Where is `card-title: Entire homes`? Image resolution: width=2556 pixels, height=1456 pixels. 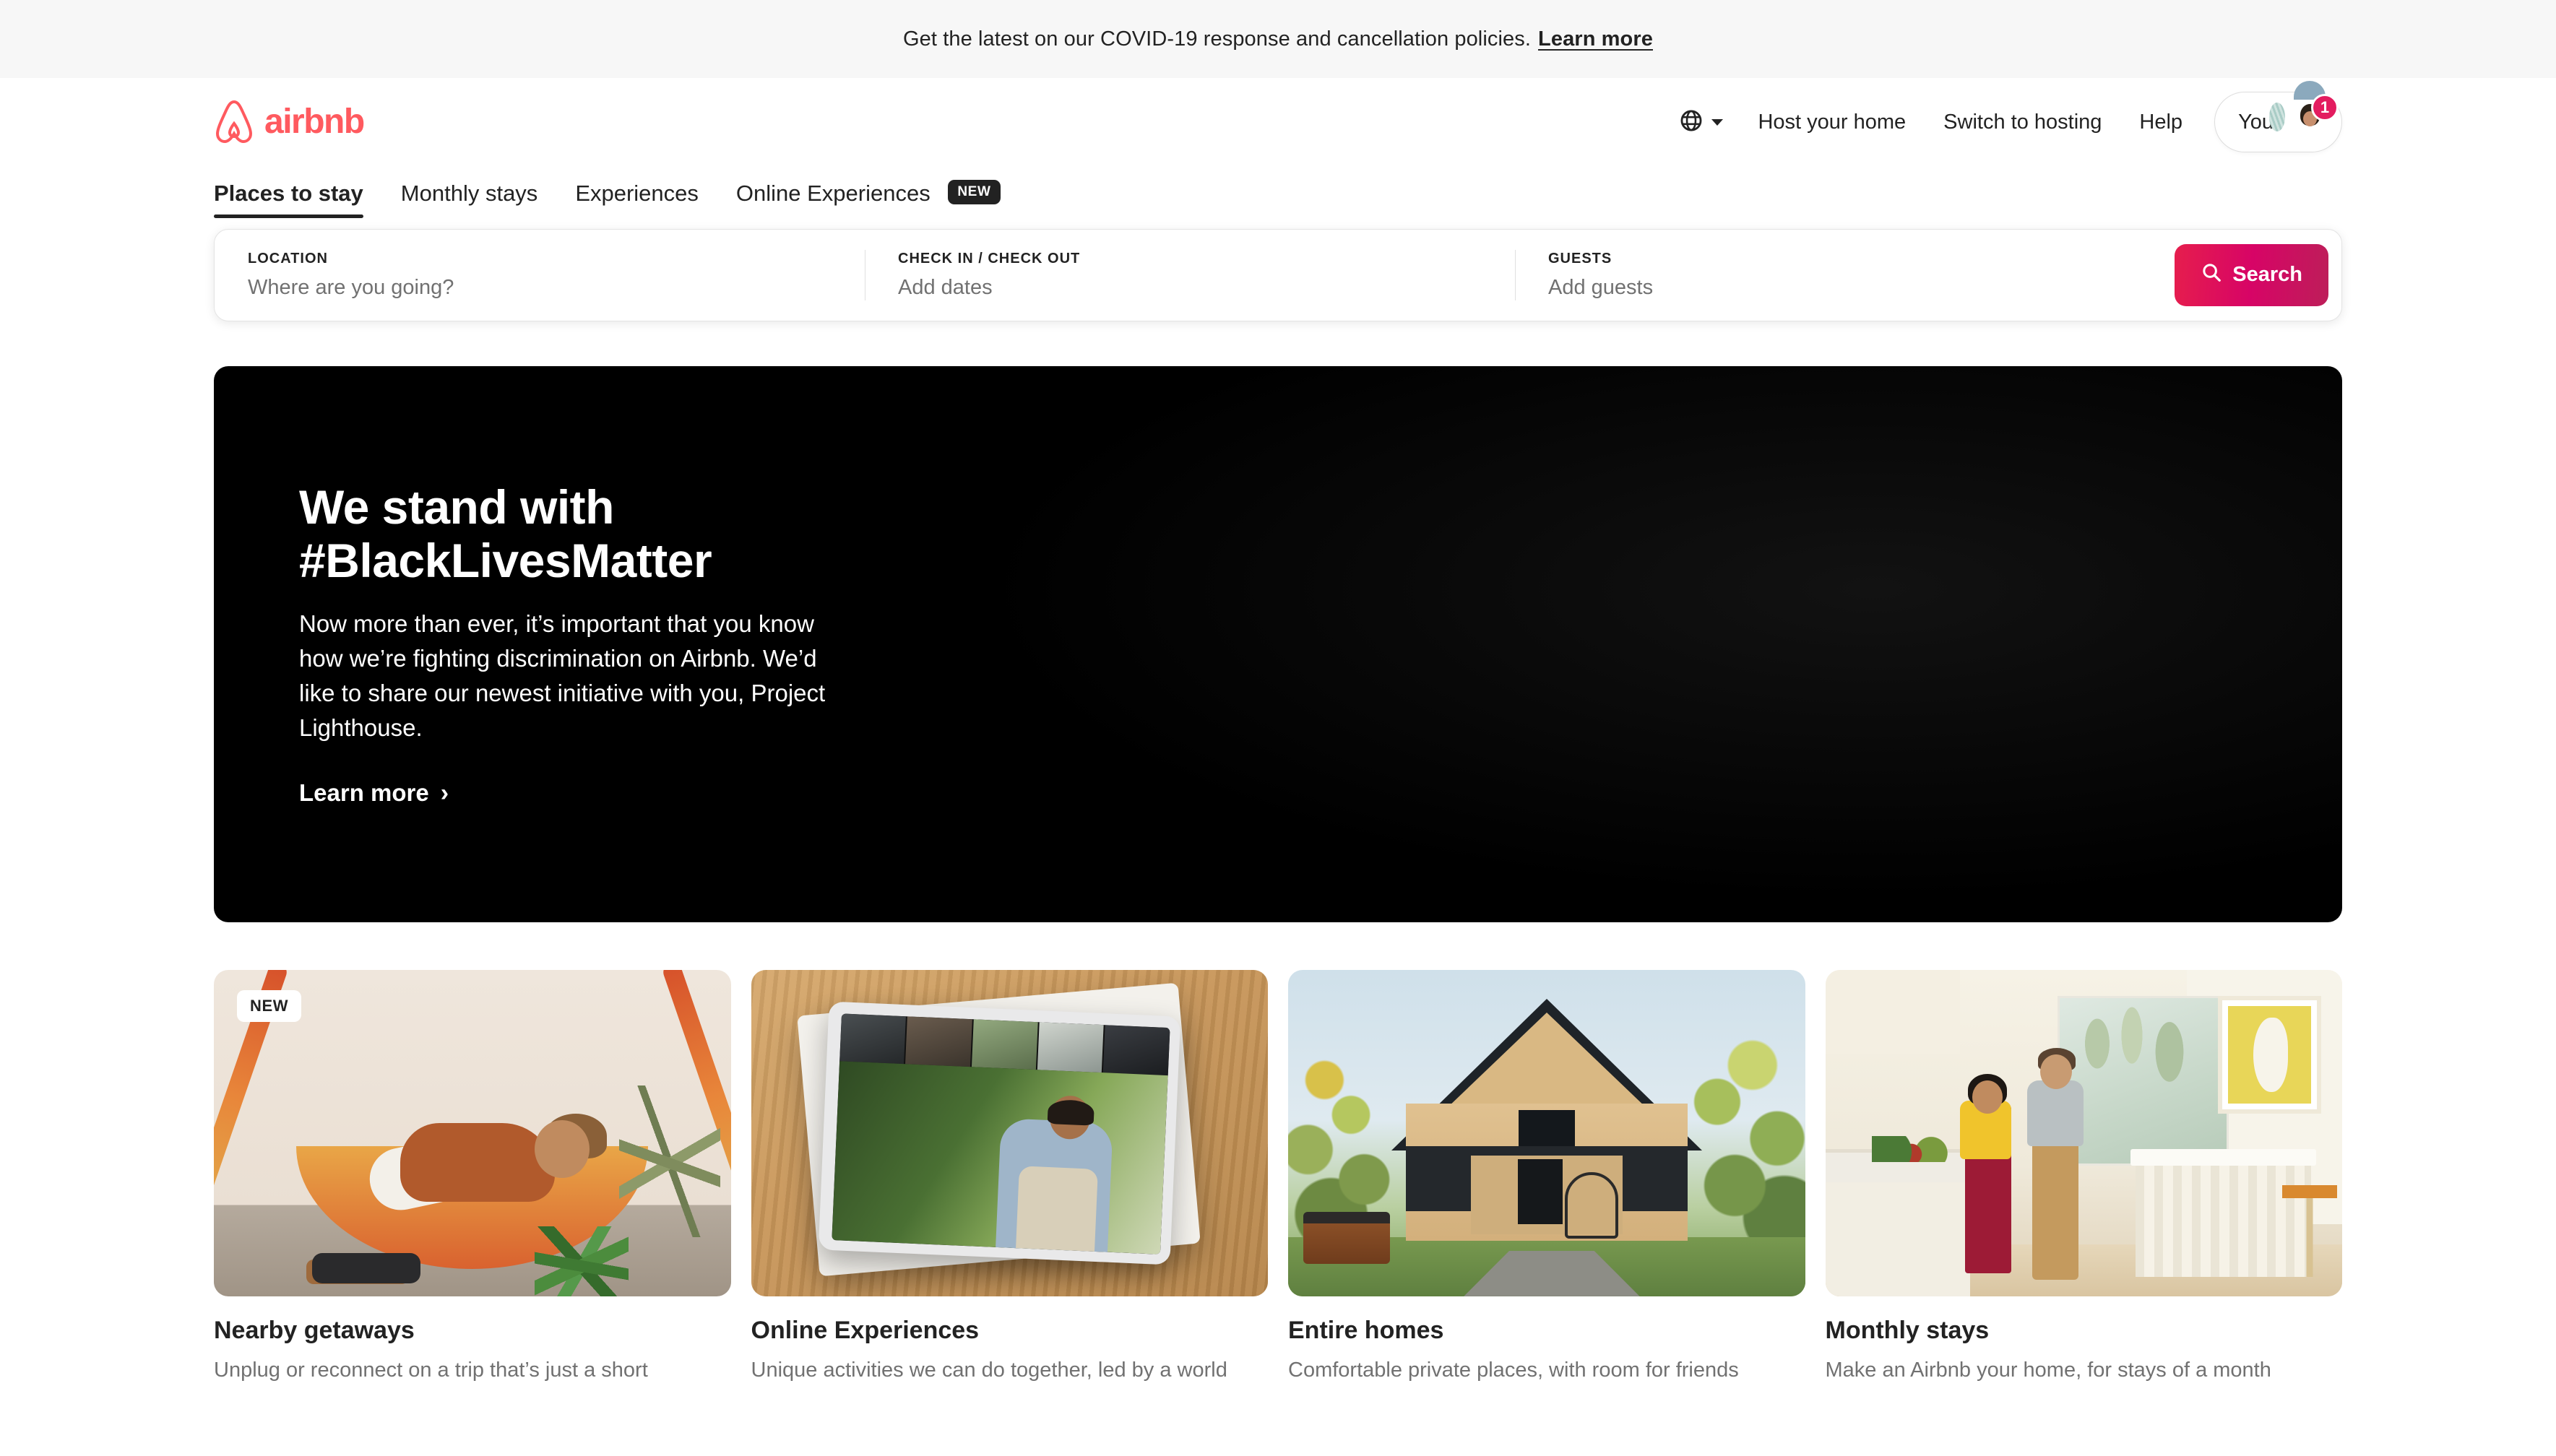
card-title: Entire homes is located at coordinates (1366, 1330).